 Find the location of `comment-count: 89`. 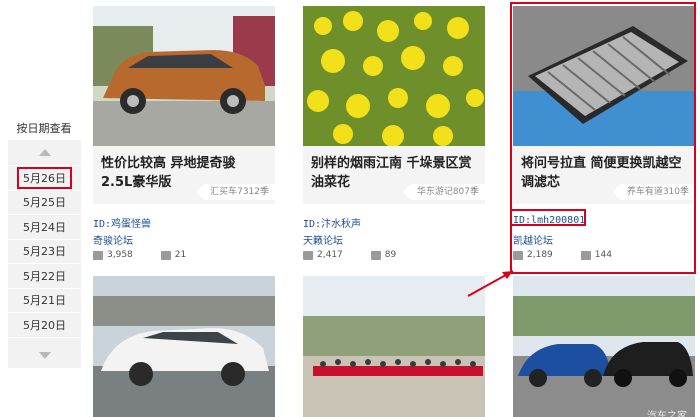

comment-count: 89 is located at coordinates (390, 255).